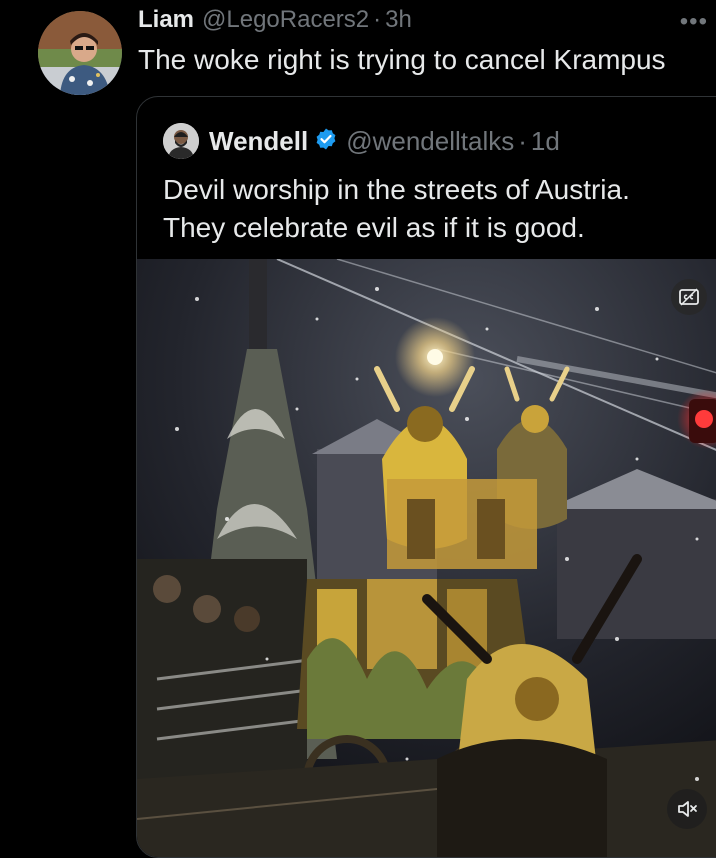 This screenshot has width=716, height=858. Describe the element at coordinates (427, 23) in the screenshot. I see `tweet-header: Liam @LegoRacers2 · 3h •••` at that location.